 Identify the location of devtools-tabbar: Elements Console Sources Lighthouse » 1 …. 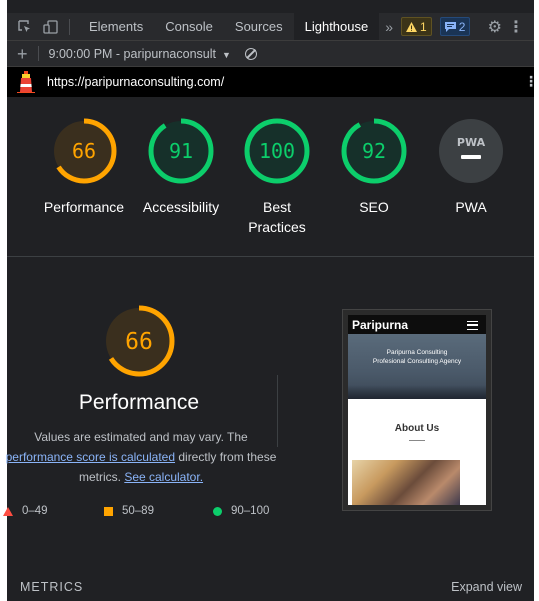
(270, 27).